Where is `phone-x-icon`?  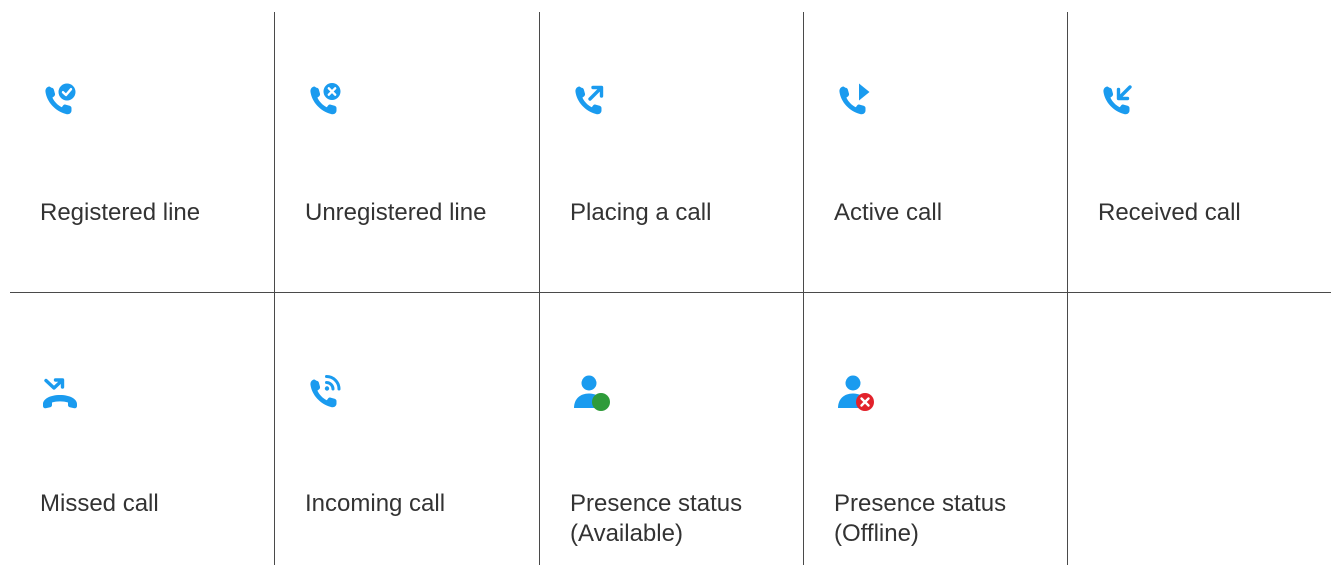 phone-x-icon is located at coordinates (325, 99).